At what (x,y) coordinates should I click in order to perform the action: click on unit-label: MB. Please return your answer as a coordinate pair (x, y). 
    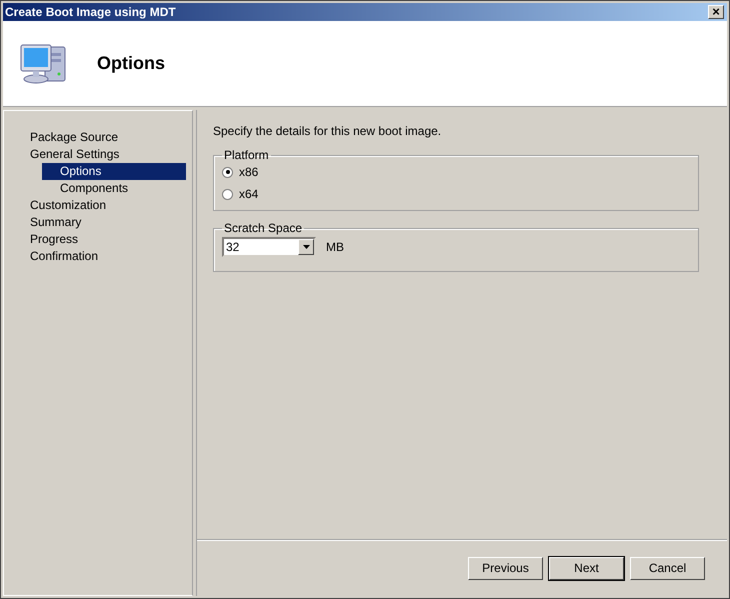
    Looking at the image, I should click on (335, 247).